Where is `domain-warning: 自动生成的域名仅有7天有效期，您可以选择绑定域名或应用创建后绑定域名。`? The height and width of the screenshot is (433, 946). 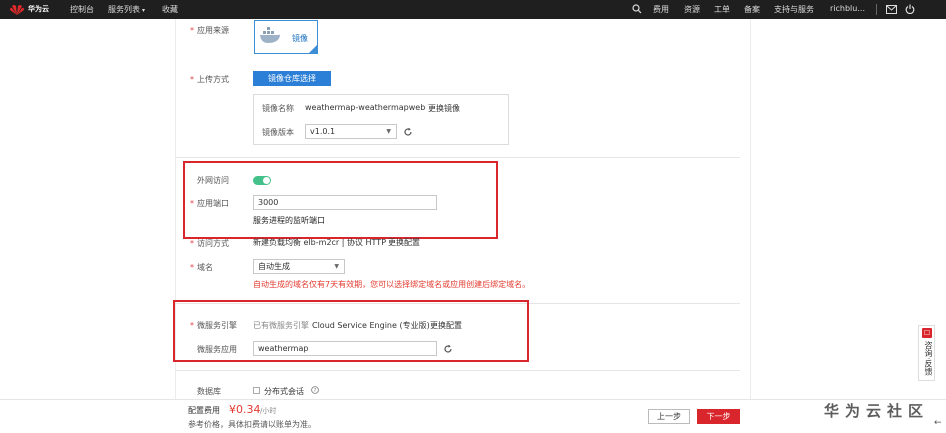
domain-warning: 自动生成的域名仅有7天有效期，您可以选择绑定域名或应用创建后绑定域名。 is located at coordinates (392, 284).